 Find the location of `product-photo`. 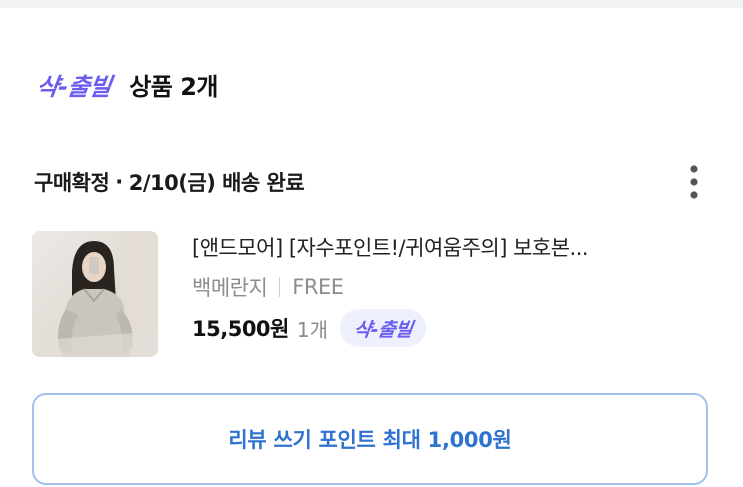

product-photo is located at coordinates (95, 294).